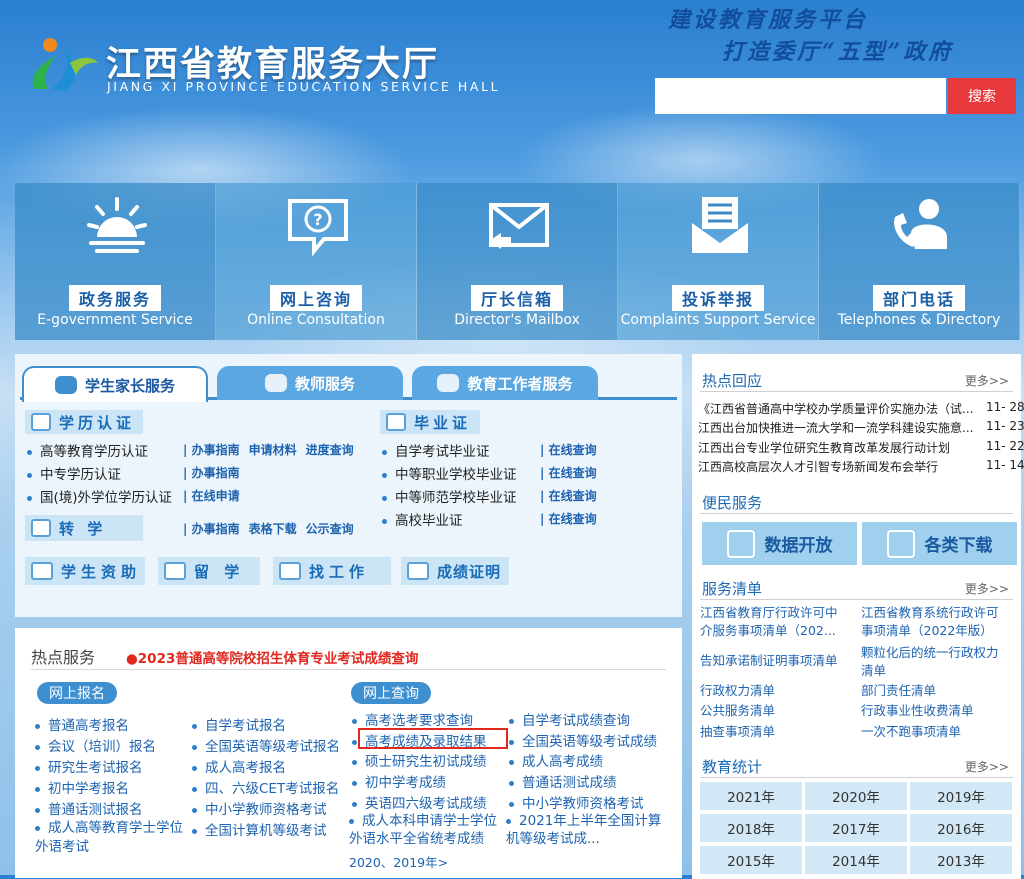  What do you see at coordinates (216, 496) in the screenshot?
I see `link: 在线申请` at bounding box center [216, 496].